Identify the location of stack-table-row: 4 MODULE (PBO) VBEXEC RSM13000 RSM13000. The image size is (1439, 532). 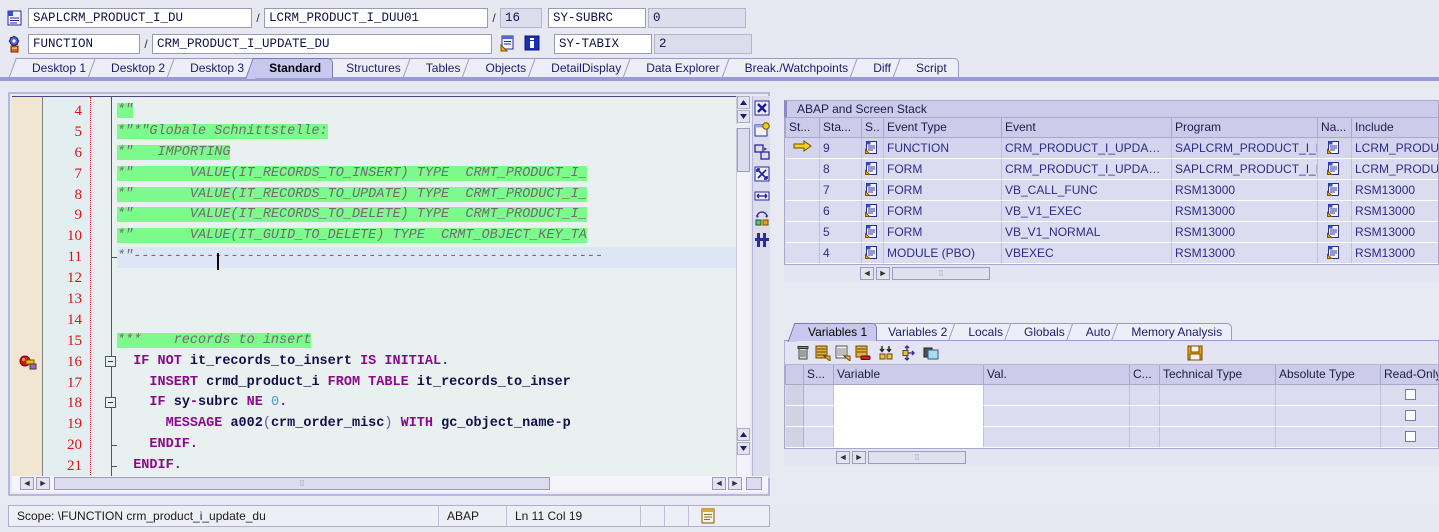
(1111, 253).